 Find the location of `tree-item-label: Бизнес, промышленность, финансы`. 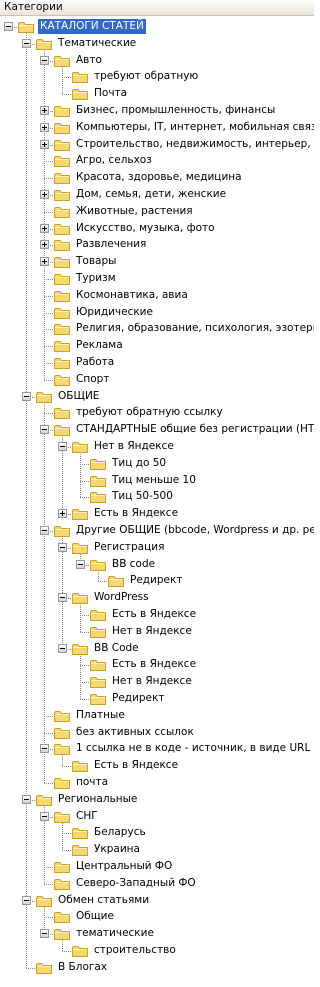

tree-item-label: Бизнес, промышленность, финансы is located at coordinates (175, 110).